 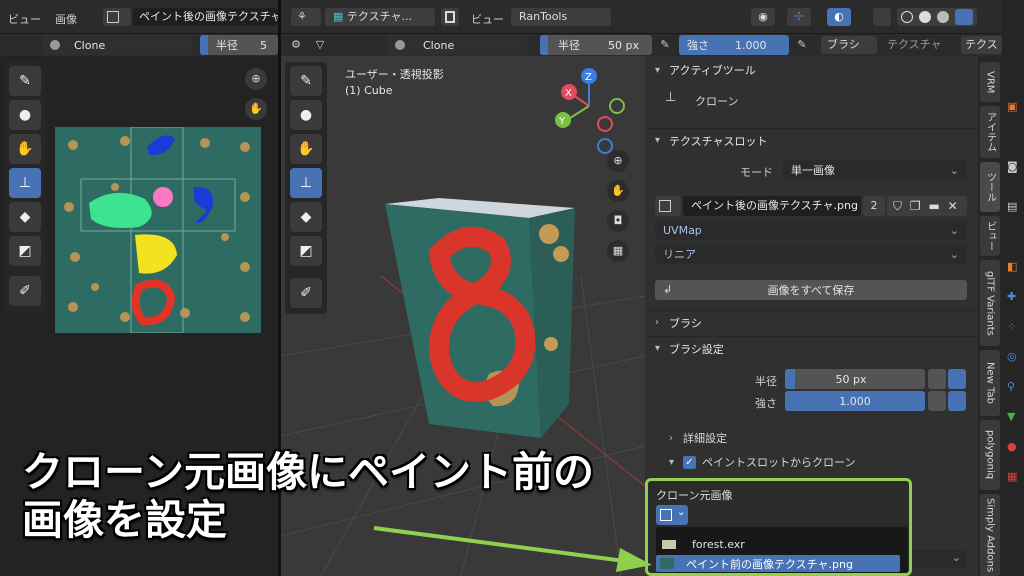 I want to click on texture-icon: ▦, so click(x=1012, y=476).